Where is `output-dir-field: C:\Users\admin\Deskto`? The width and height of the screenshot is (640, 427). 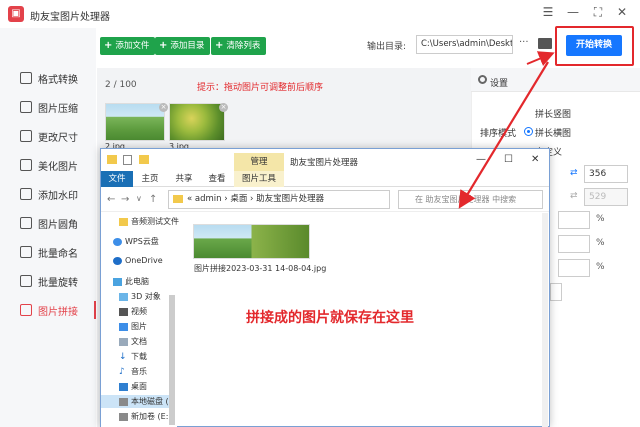
output-dir-field: C:\Users\admin\Deskto is located at coordinates (464, 44).